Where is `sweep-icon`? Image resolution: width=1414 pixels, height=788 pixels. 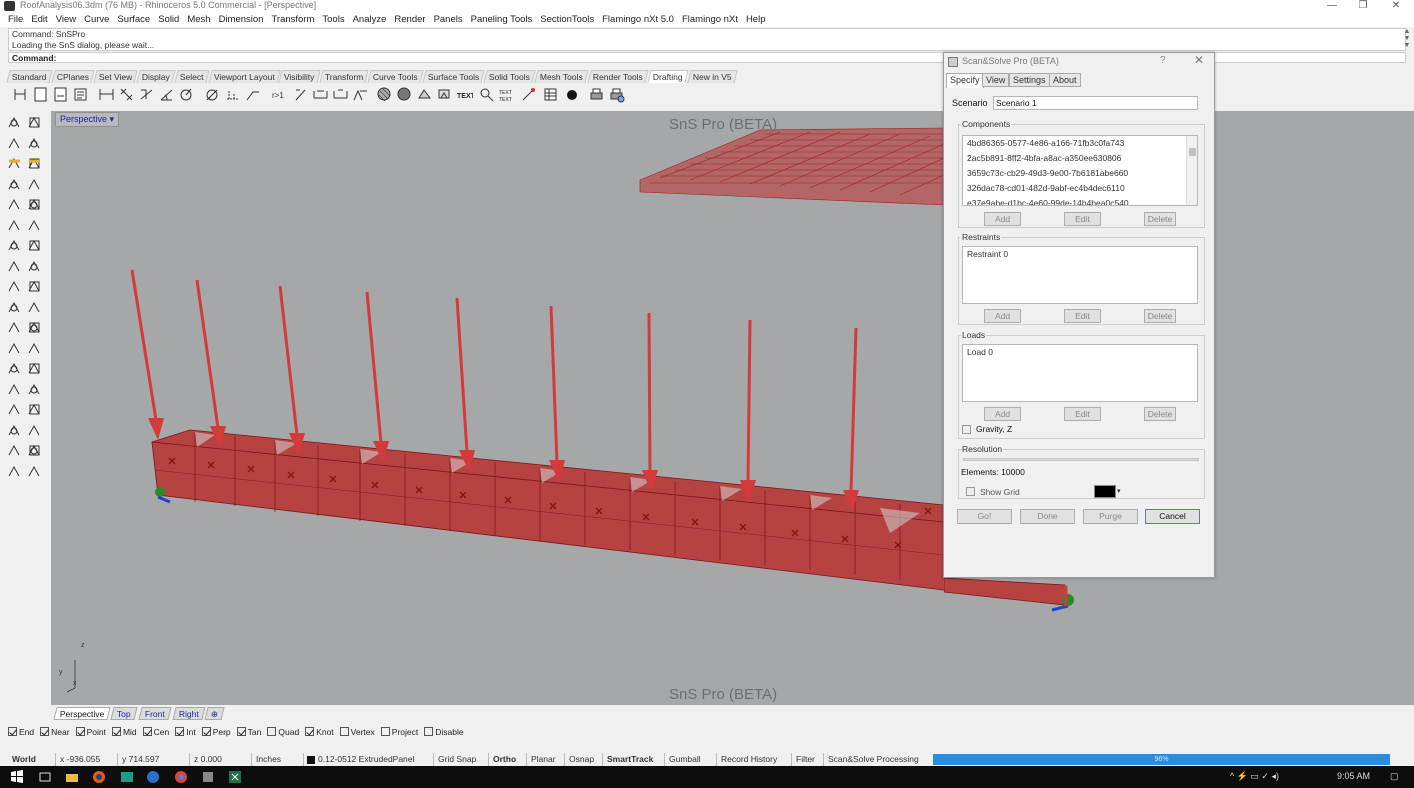 sweep-icon is located at coordinates (14, 389).